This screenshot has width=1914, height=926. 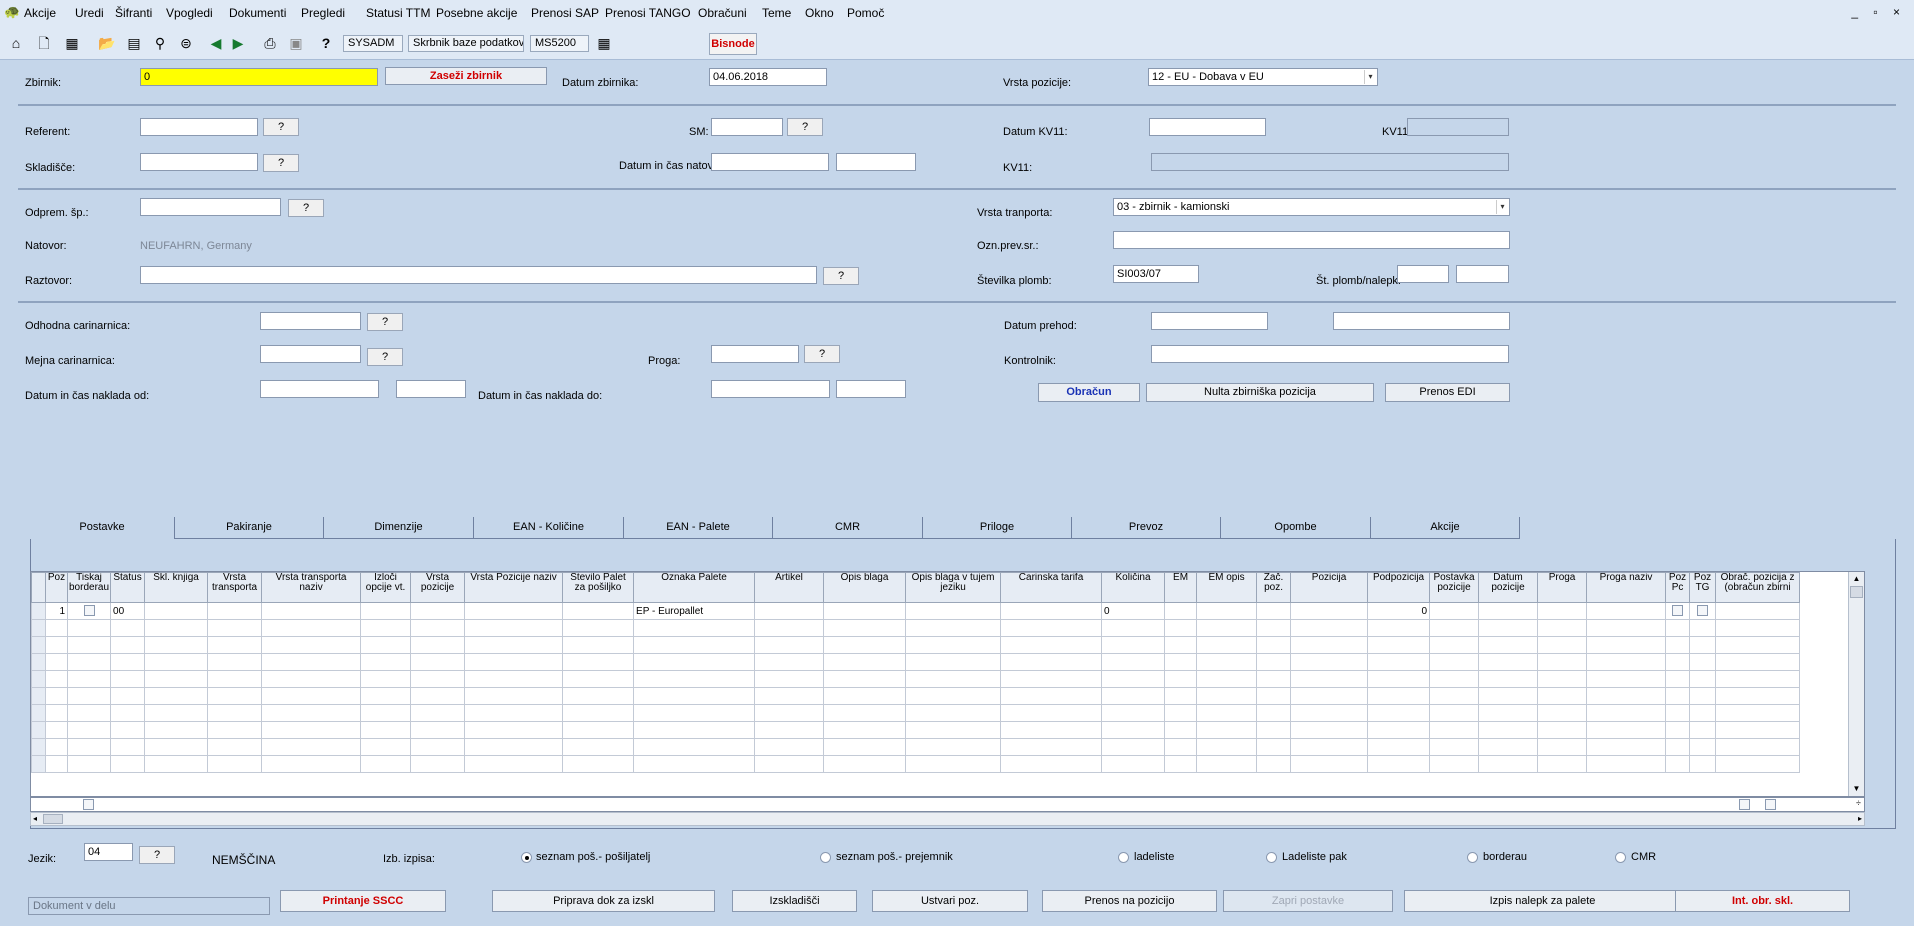 What do you see at coordinates (770, 389) in the screenshot?
I see `naklada-do-date-input` at bounding box center [770, 389].